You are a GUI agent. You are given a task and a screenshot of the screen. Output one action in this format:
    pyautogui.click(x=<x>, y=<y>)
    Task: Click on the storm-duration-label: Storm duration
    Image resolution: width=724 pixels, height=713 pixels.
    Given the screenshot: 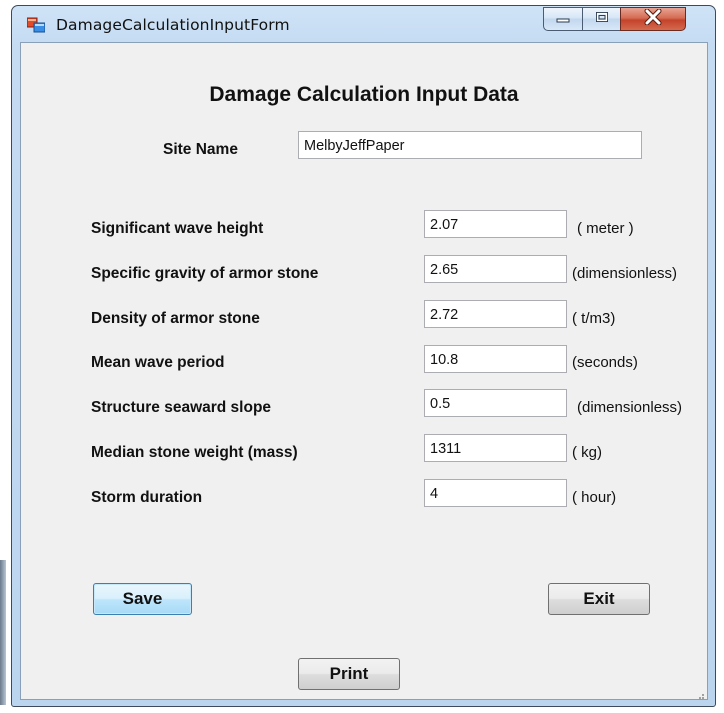 What is the action you would take?
    pyautogui.click(x=147, y=497)
    